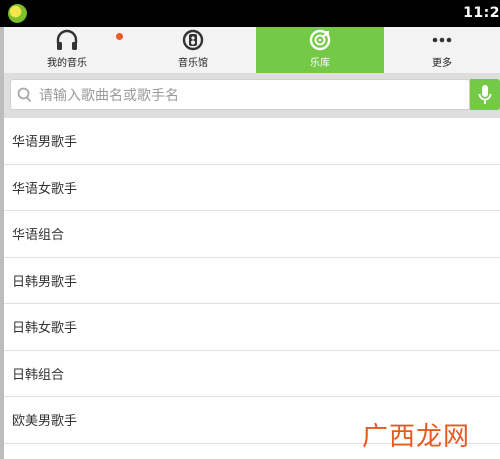 The width and height of the screenshot is (500, 459). I want to click on search-input, so click(249, 96).